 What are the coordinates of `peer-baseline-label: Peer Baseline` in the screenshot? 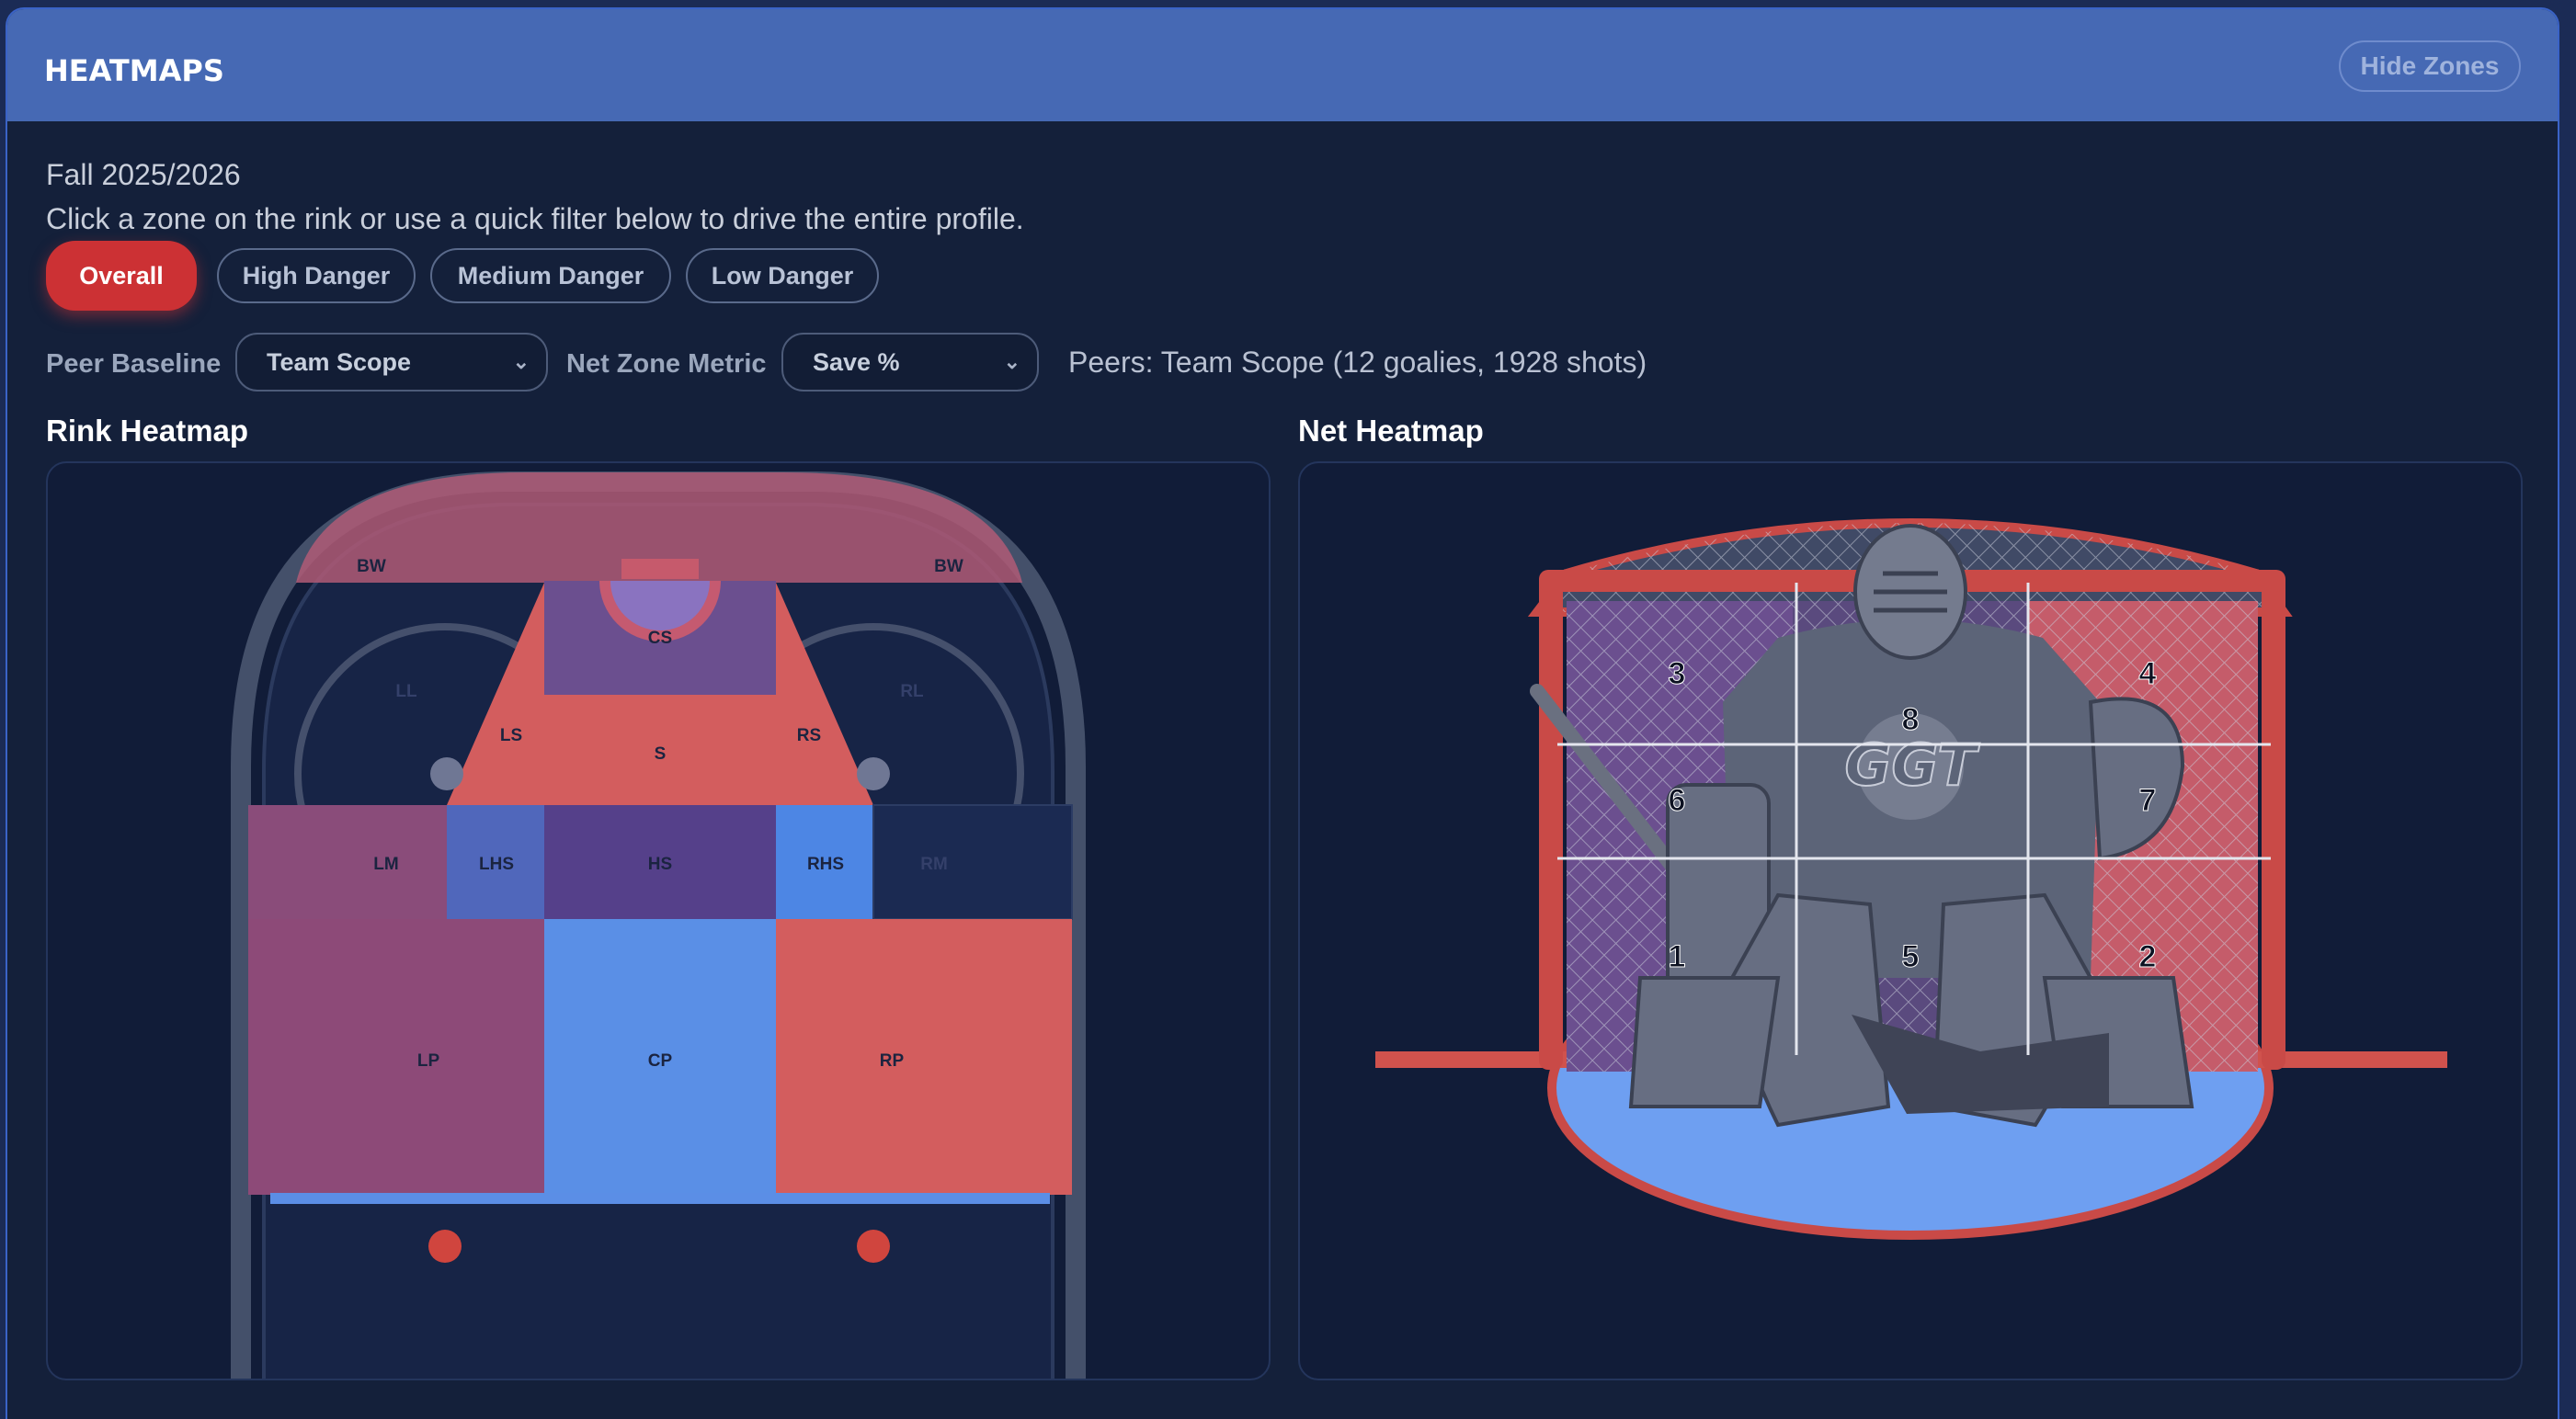 It's located at (134, 364).